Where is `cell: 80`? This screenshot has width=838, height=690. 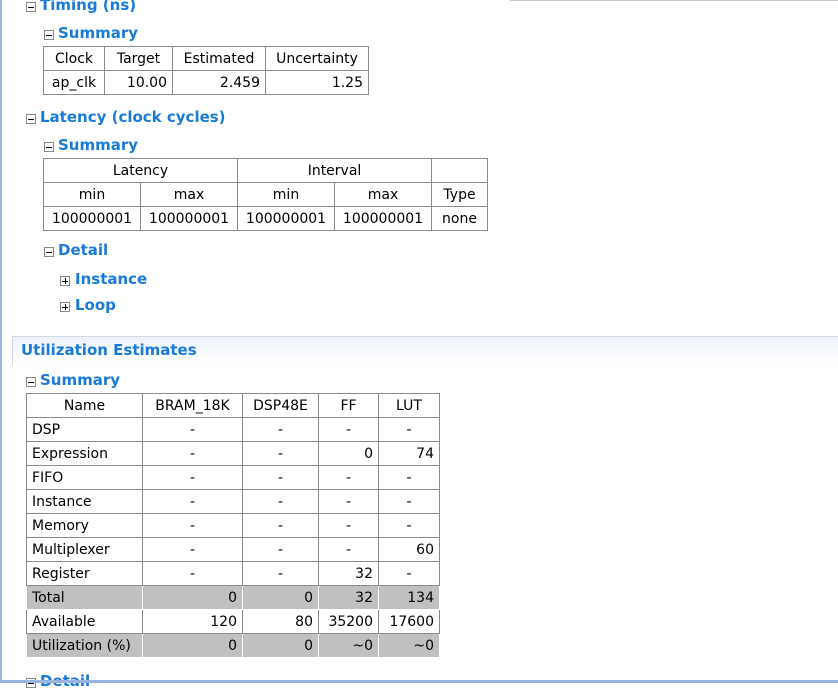 cell: 80 is located at coordinates (280, 621).